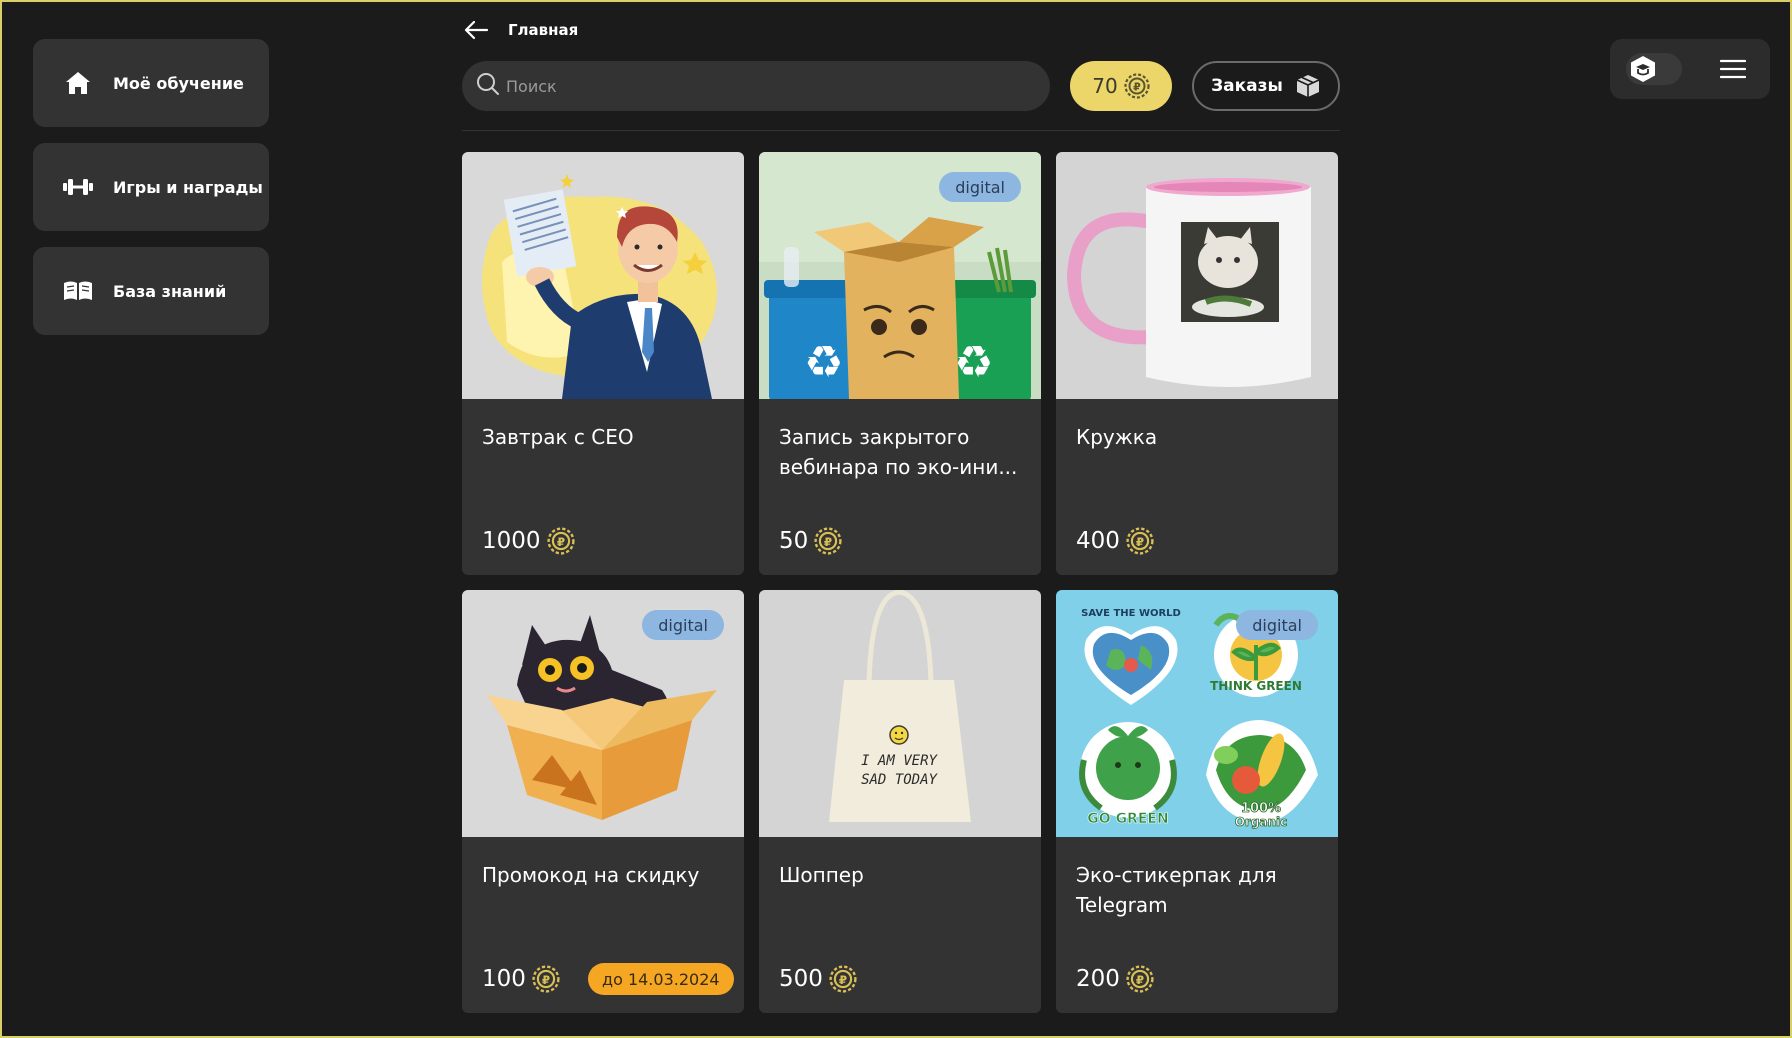  What do you see at coordinates (1261, 808) in the screenshot?
I see `sticker-text-100-percent: 100%` at bounding box center [1261, 808].